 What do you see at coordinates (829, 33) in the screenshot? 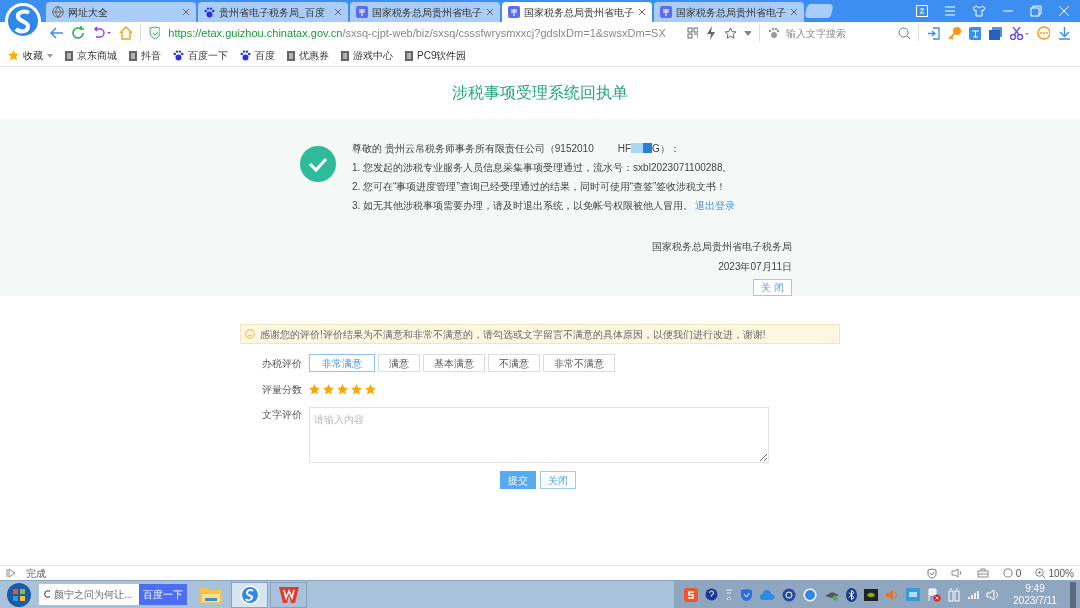
I see `search-field: 输入文字搜索` at bounding box center [829, 33].